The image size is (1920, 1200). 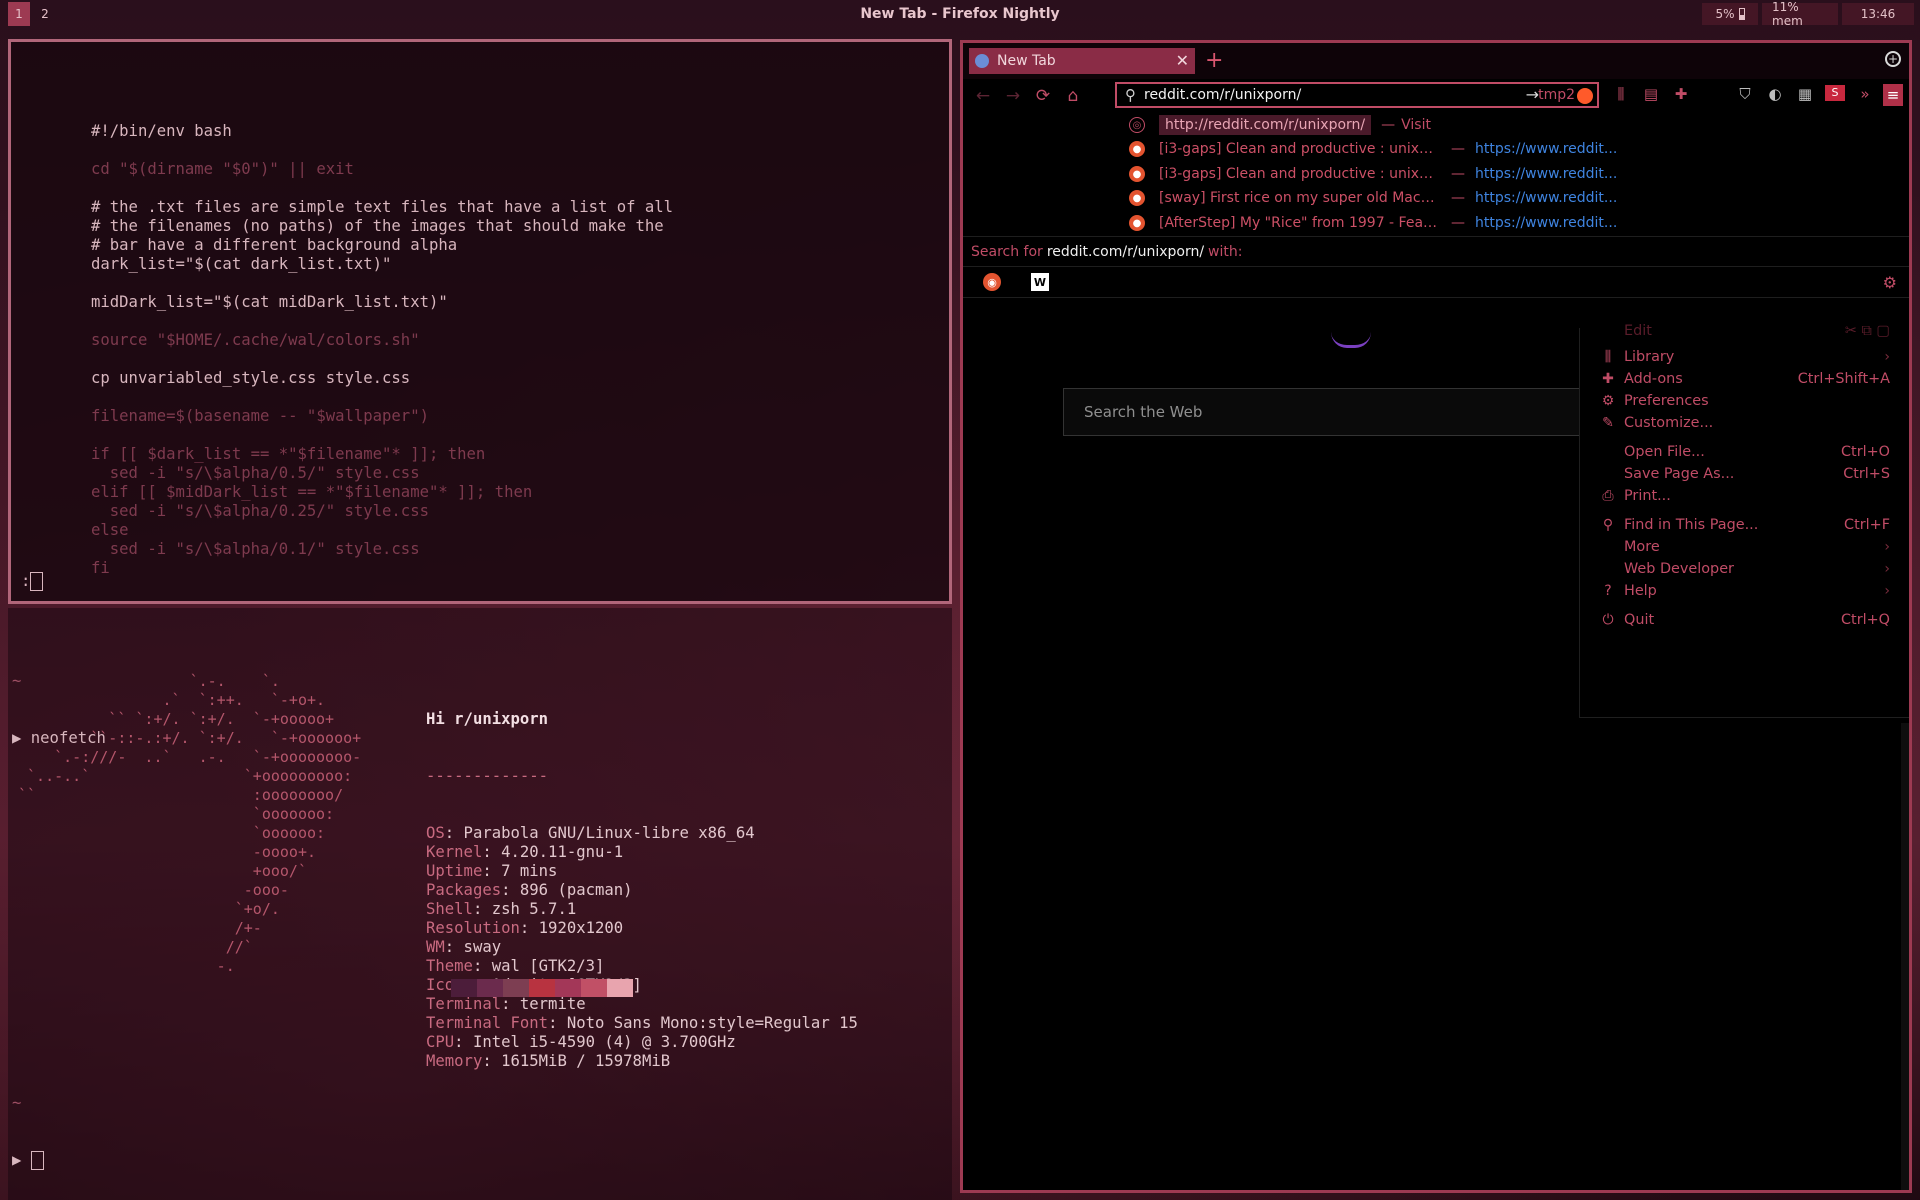 I want to click on forward-icon: →, so click(x=1013, y=96).